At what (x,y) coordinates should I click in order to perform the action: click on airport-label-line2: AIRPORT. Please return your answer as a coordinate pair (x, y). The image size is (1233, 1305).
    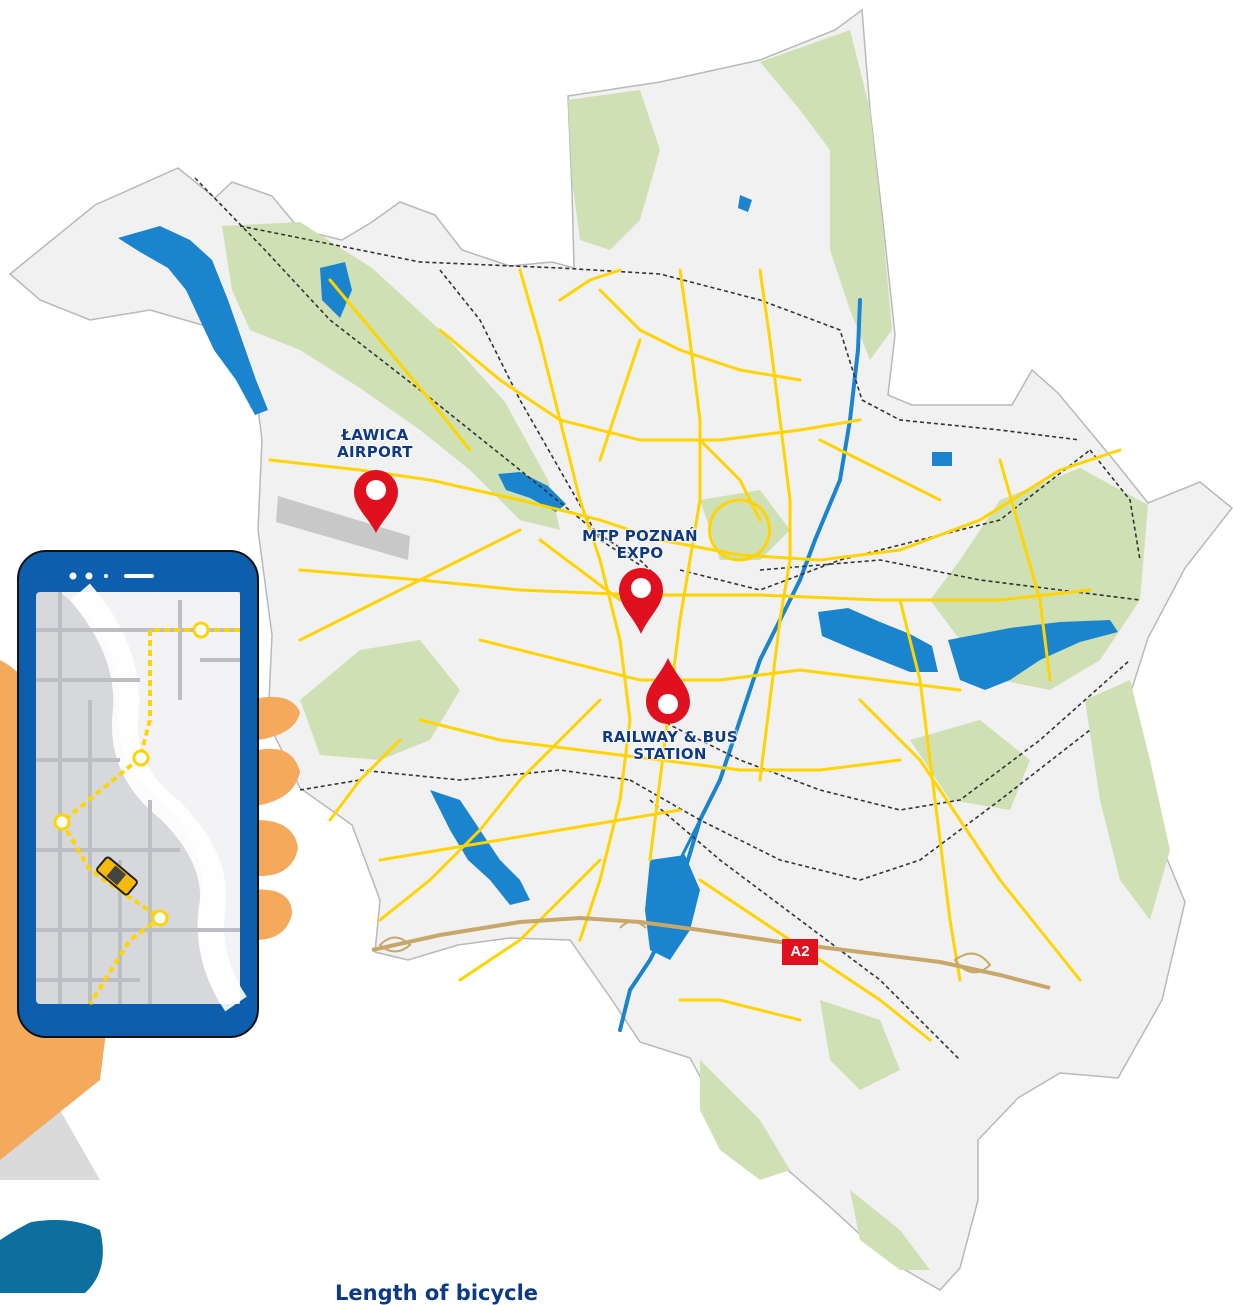
    Looking at the image, I should click on (375, 452).